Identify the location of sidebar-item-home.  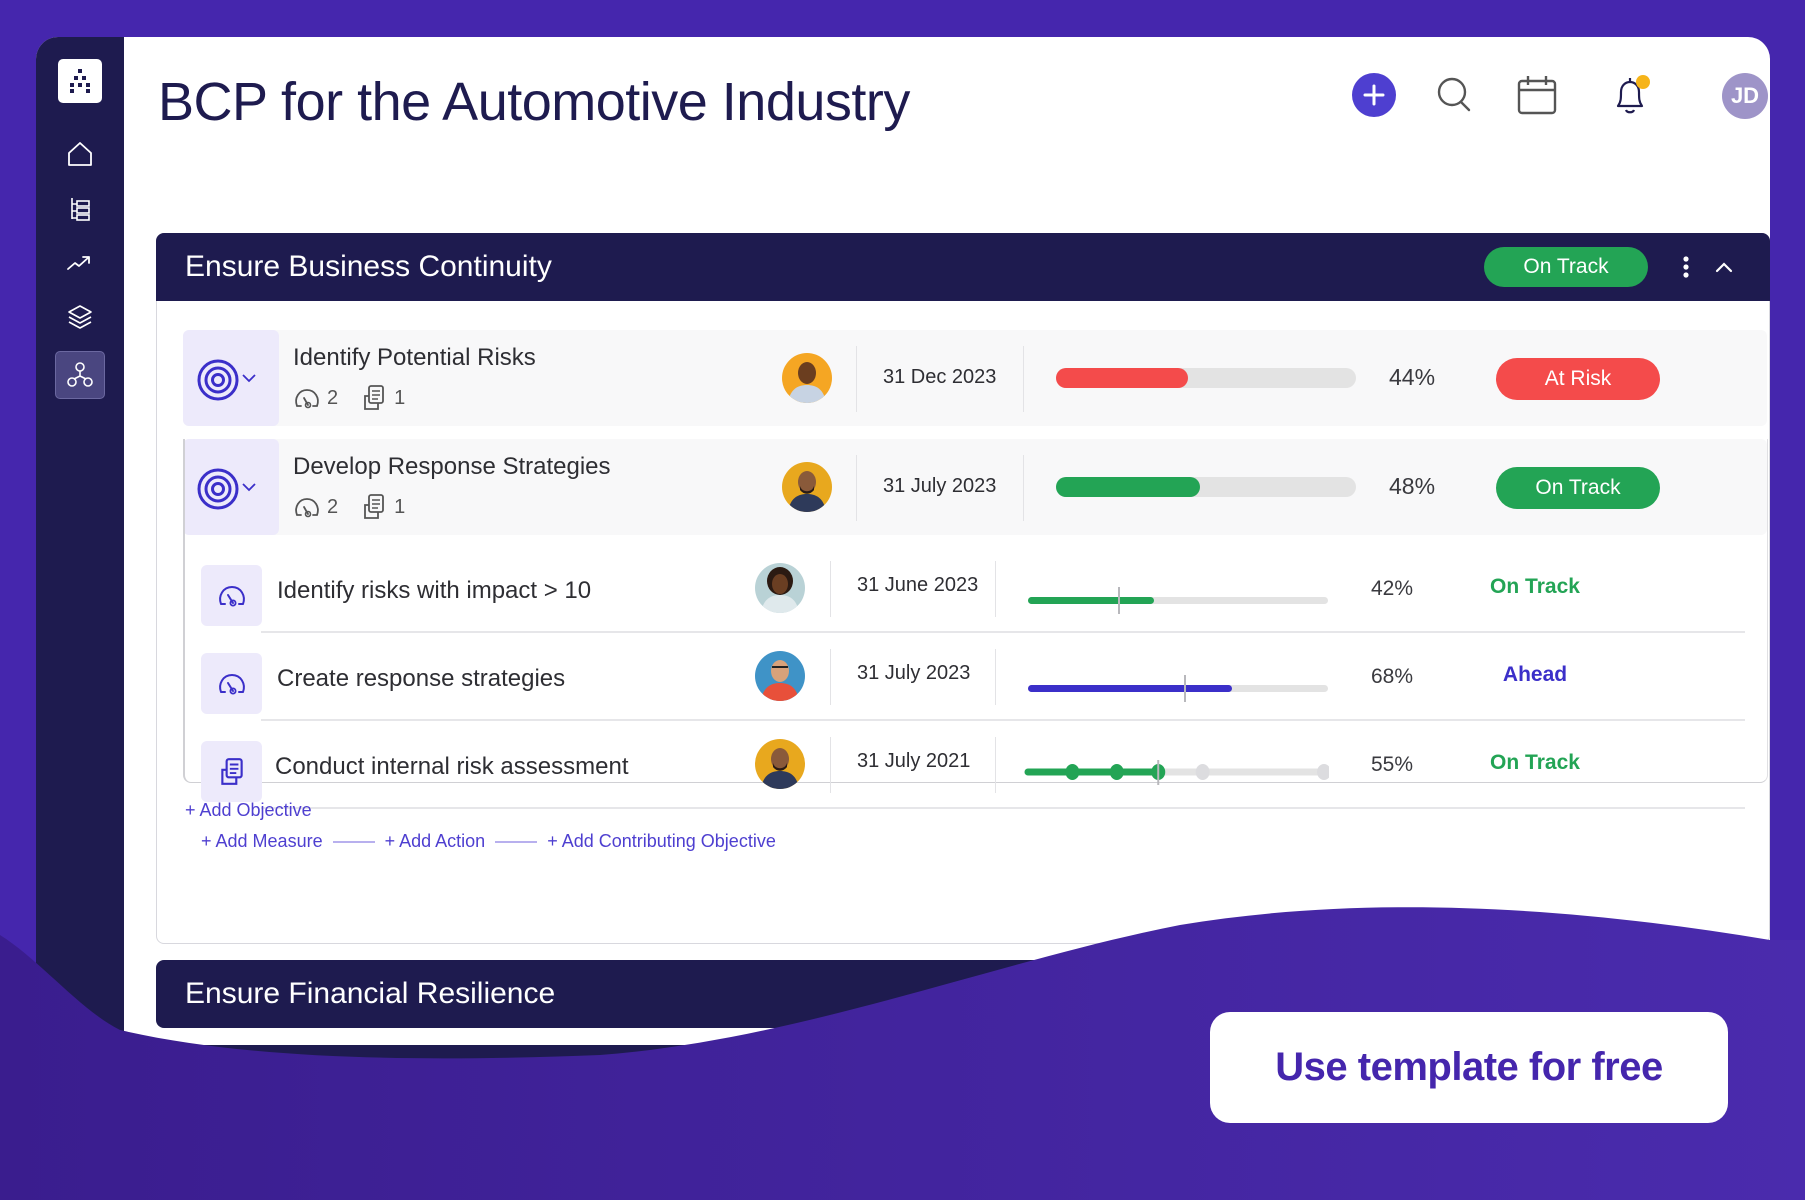
(80, 154).